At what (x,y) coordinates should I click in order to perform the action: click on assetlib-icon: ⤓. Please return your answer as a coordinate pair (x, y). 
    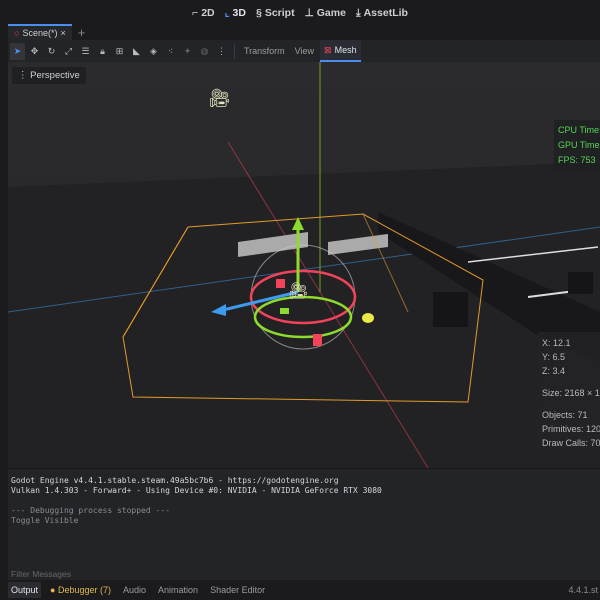
    Looking at the image, I should click on (358, 12).